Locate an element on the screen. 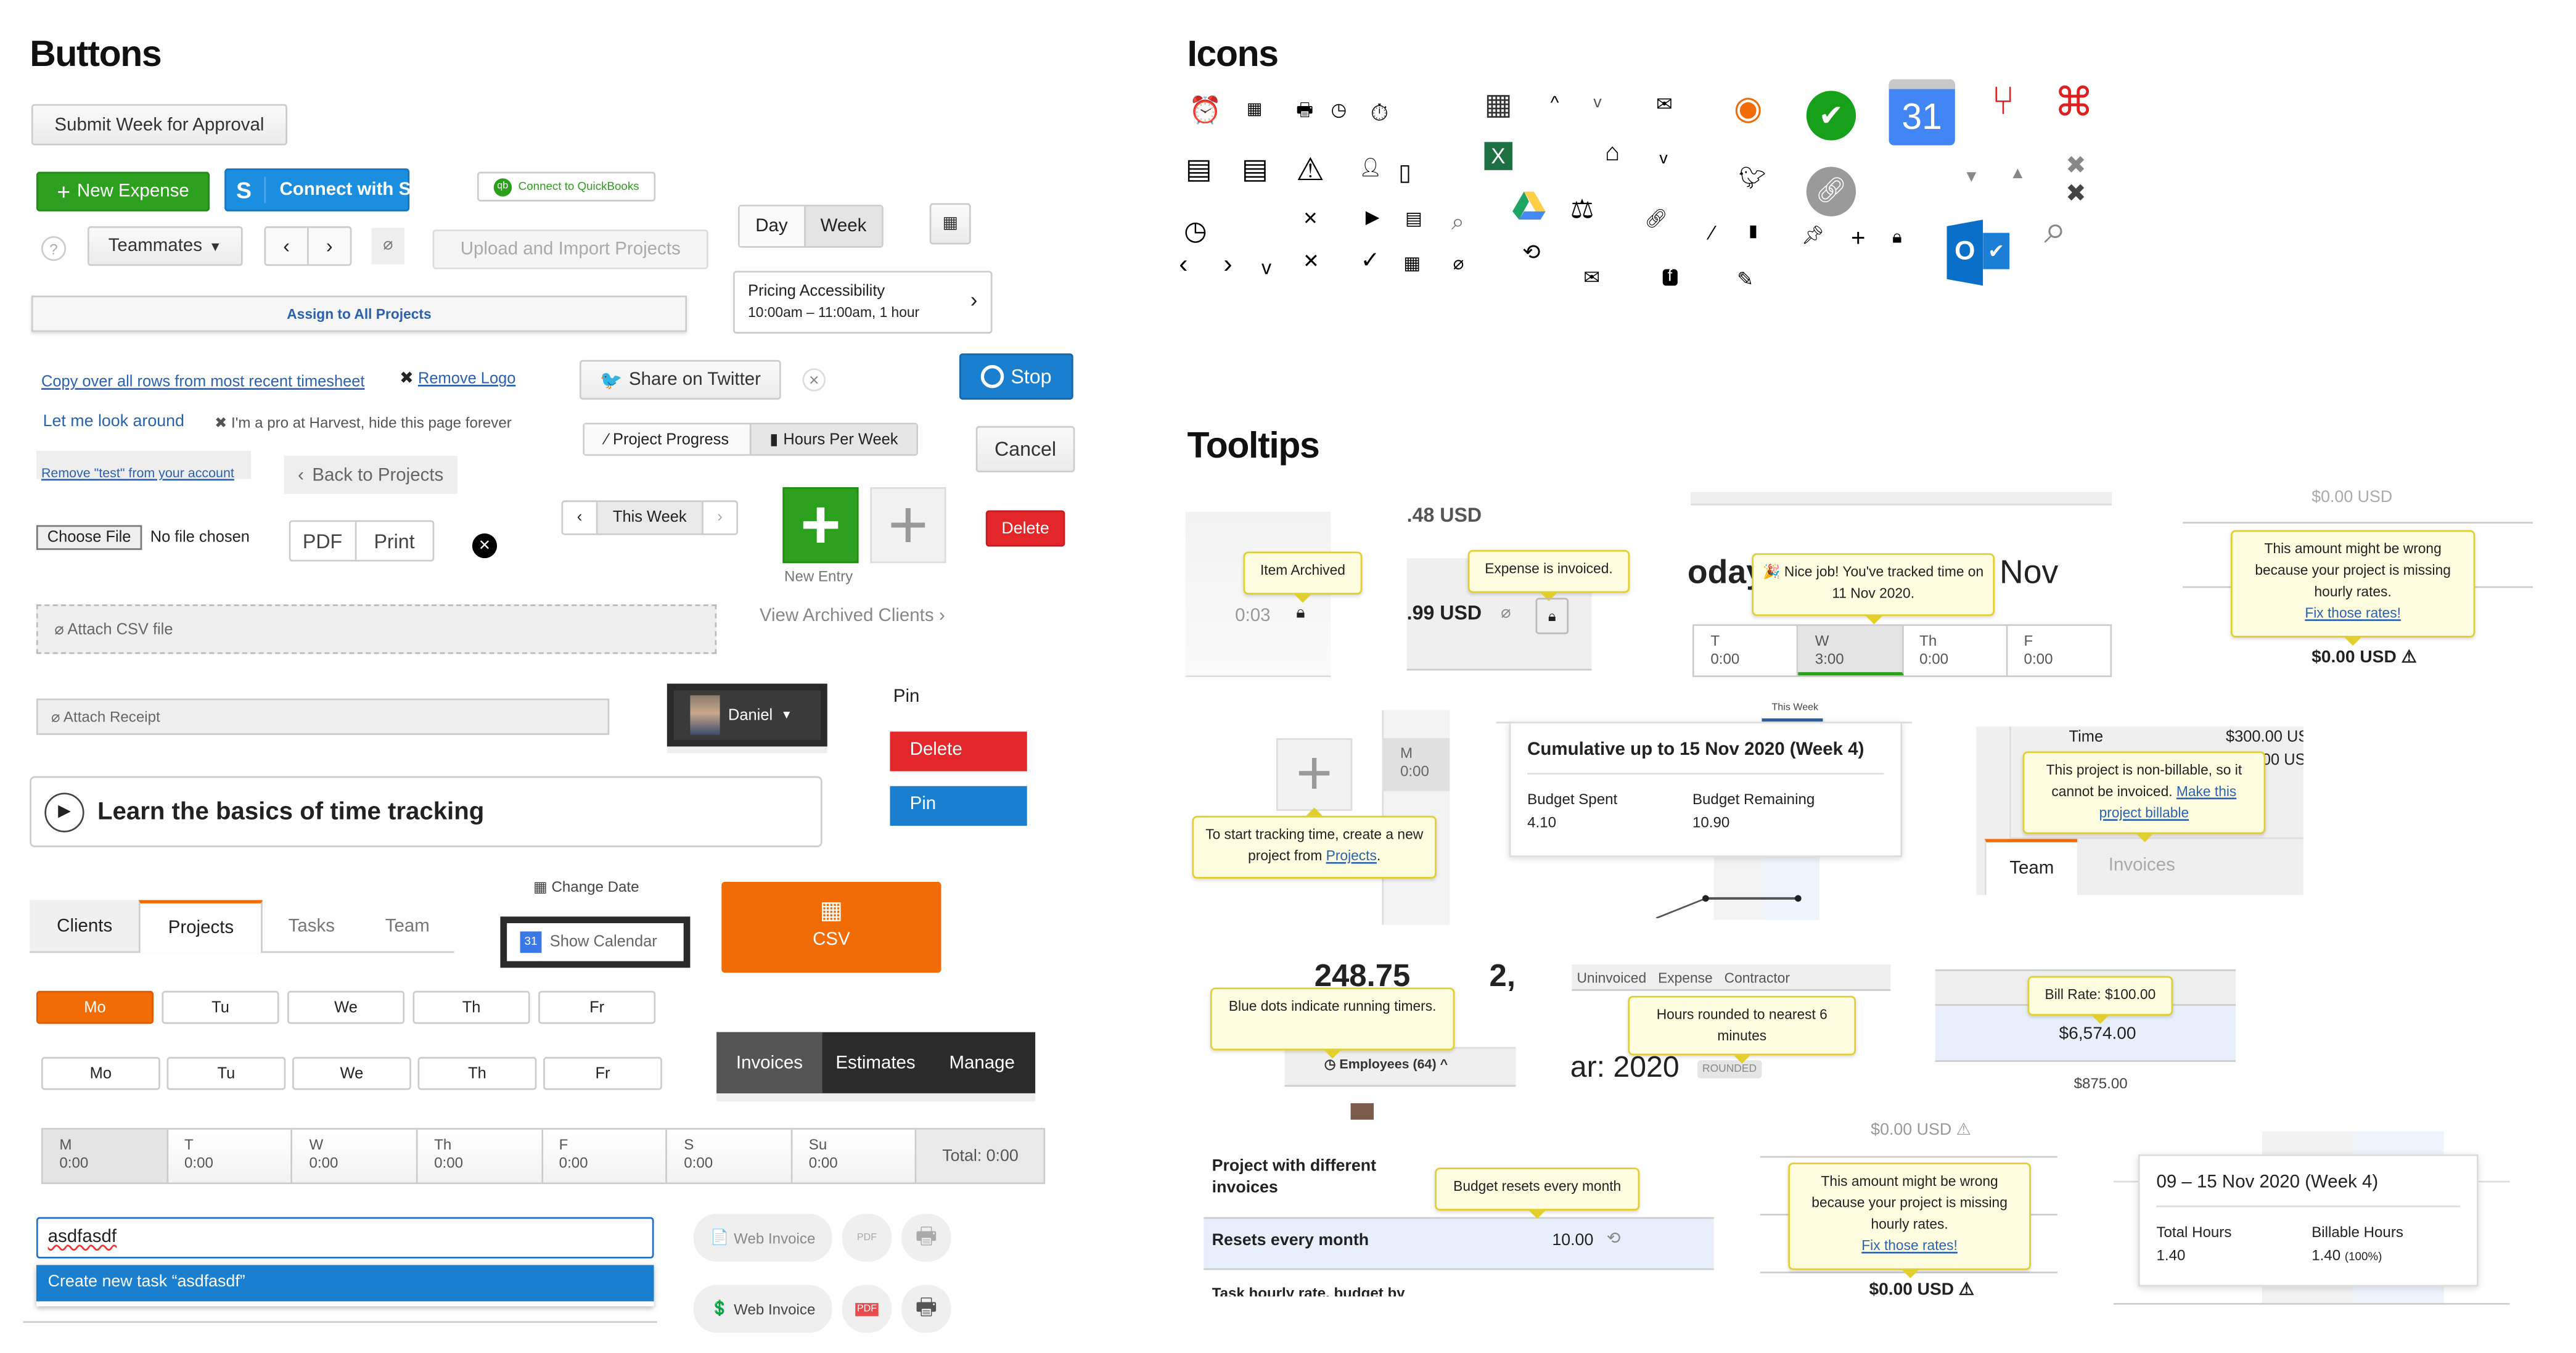 The height and width of the screenshot is (1353, 2576). sparkline-icon: ⁄ is located at coordinates (607, 439).